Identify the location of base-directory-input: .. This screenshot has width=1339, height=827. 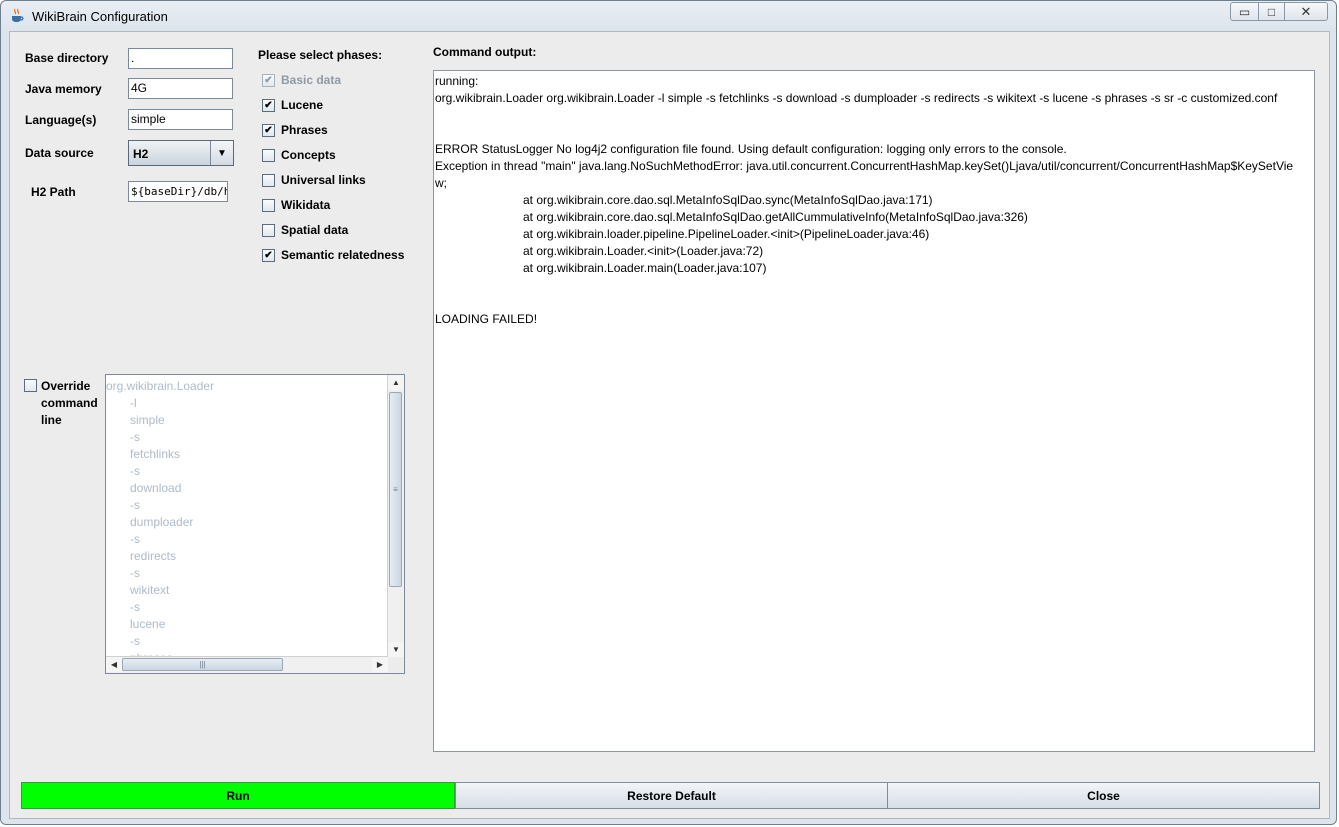
(180, 58).